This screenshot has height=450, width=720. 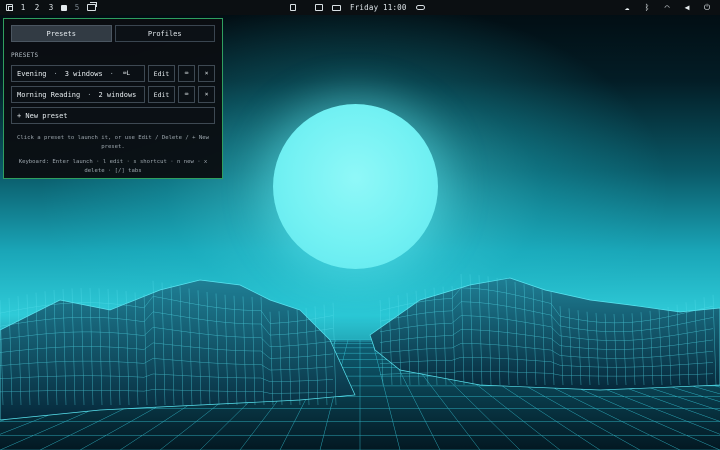 I want to click on layout-icon, so click(x=9, y=7).